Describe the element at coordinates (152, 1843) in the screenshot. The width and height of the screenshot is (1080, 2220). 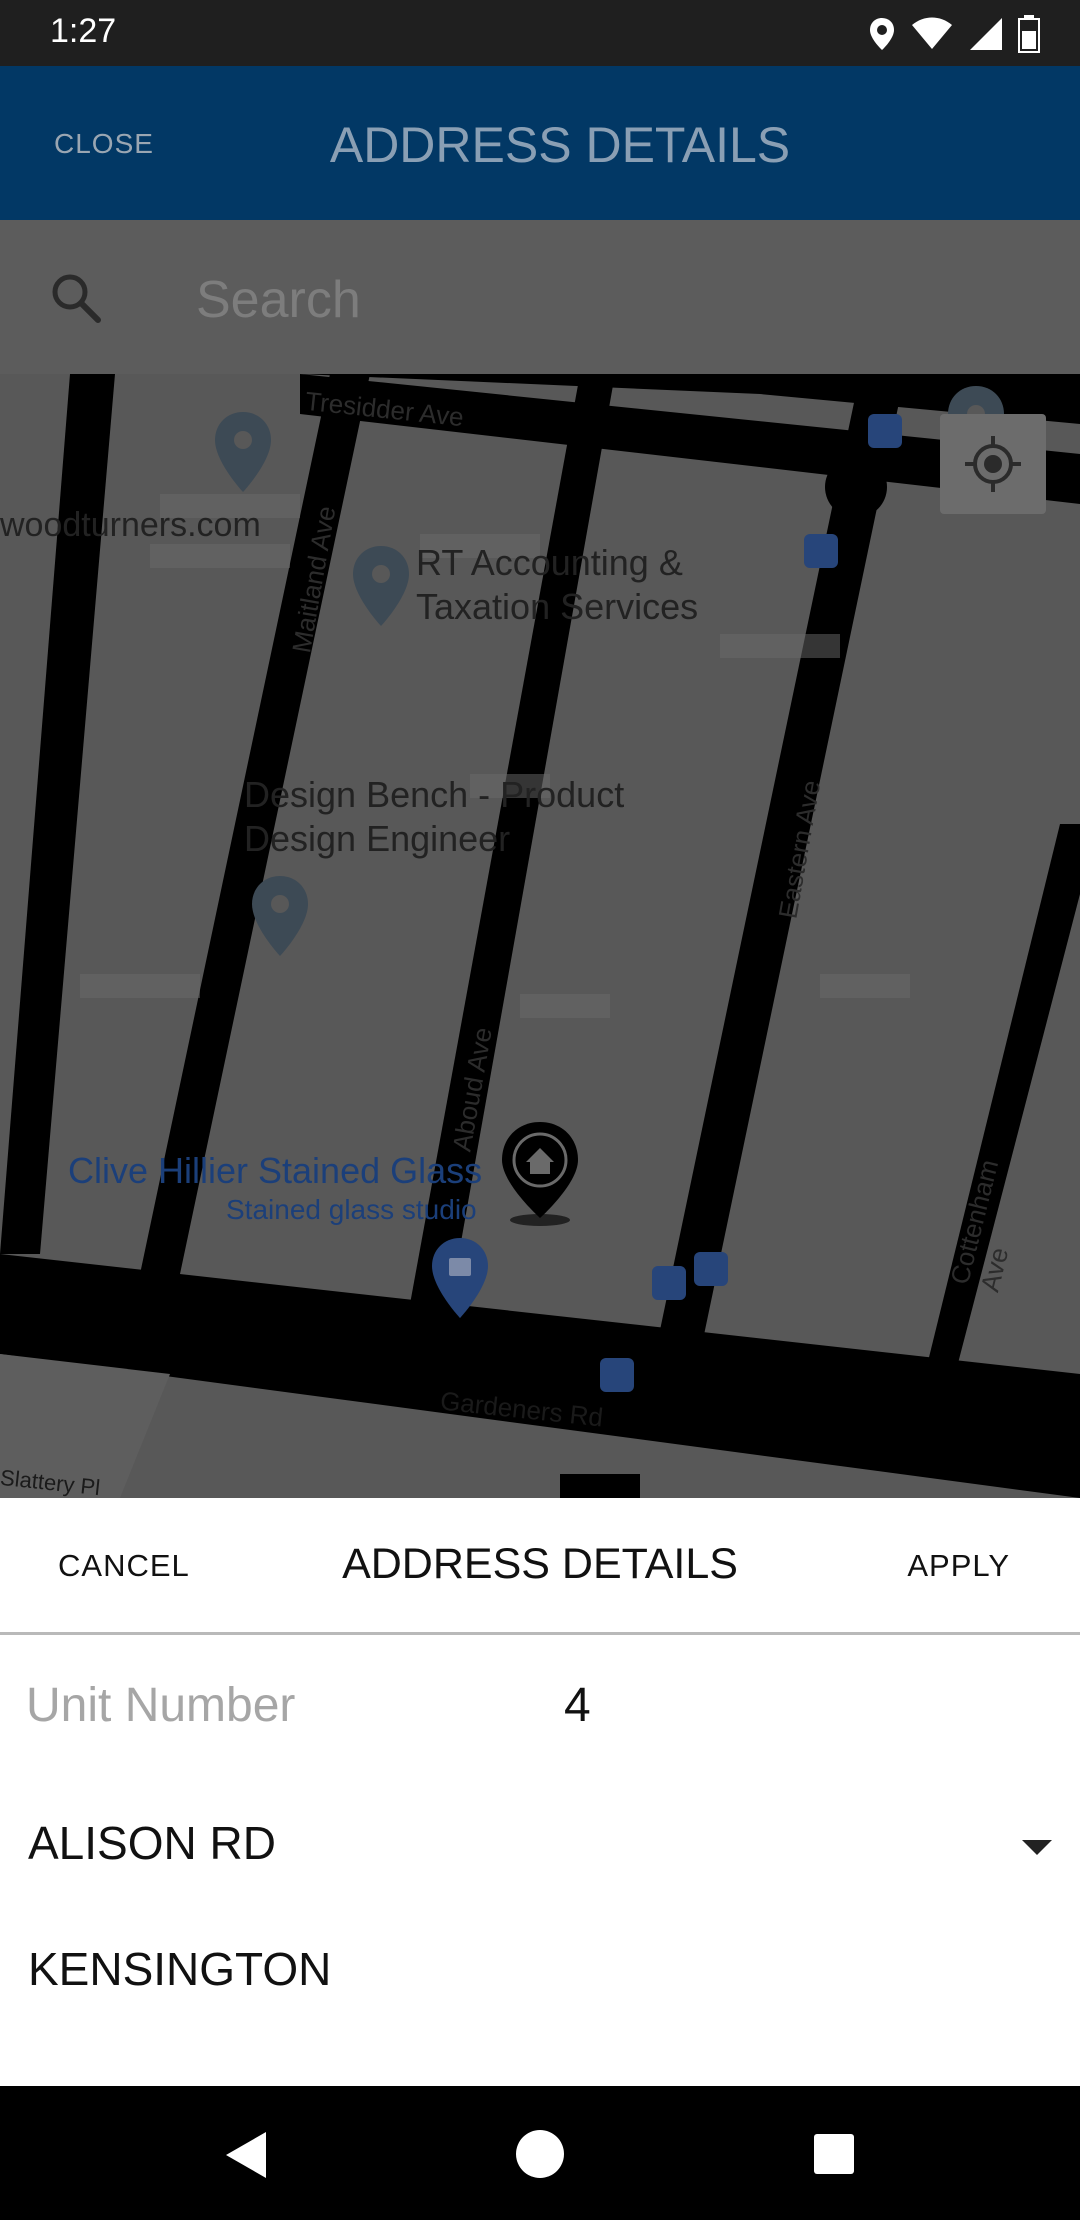
I see `street-select: ALISON RD` at that location.